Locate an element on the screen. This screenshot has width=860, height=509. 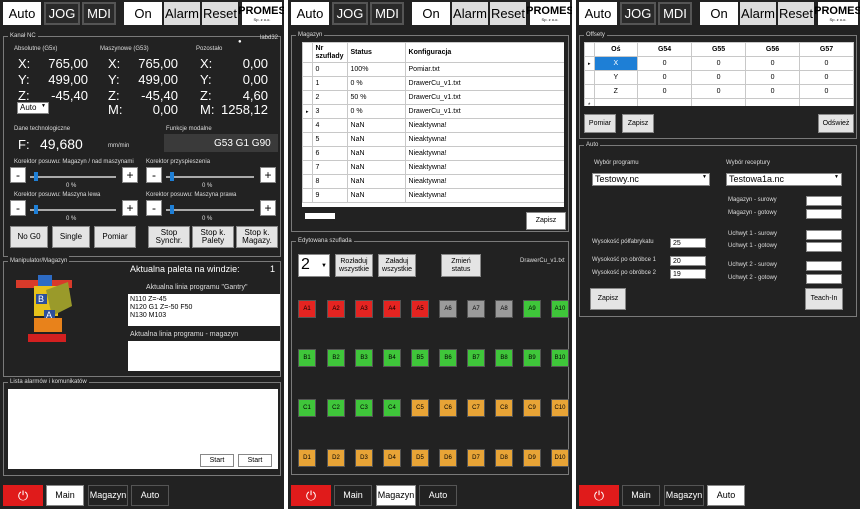
accel-plus-button: + is located at coordinates (268, 175).